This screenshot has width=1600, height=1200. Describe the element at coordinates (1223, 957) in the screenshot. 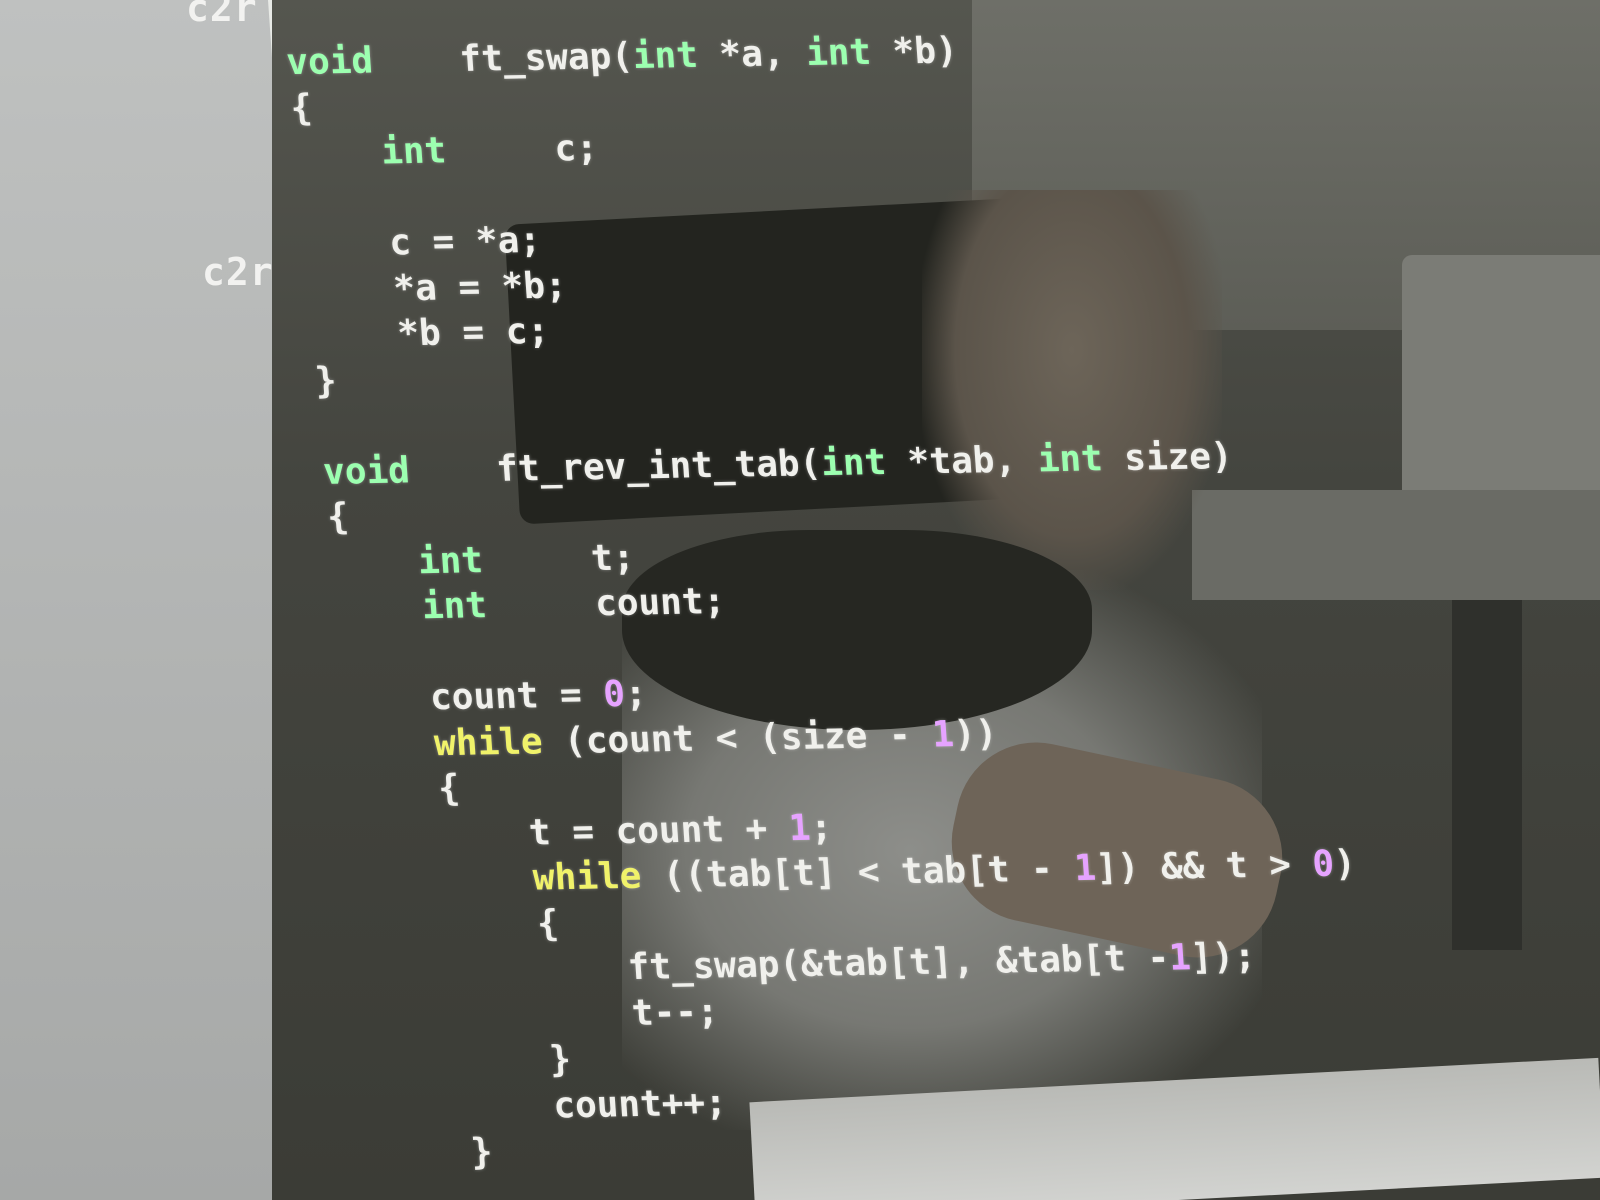

I see `code-token: ]);` at that location.